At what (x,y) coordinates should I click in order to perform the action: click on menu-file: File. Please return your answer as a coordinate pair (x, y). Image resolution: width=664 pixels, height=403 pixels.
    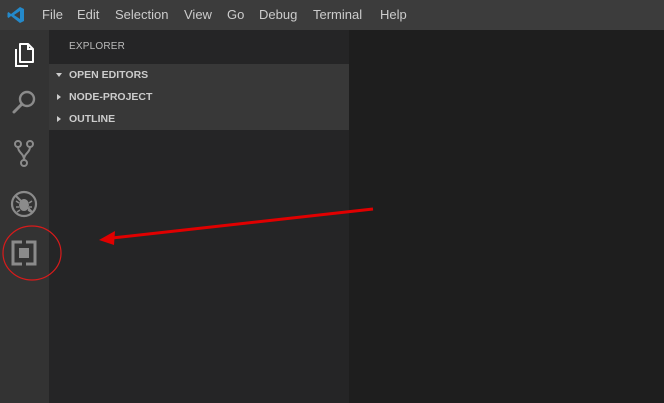
    Looking at the image, I should click on (52, 15).